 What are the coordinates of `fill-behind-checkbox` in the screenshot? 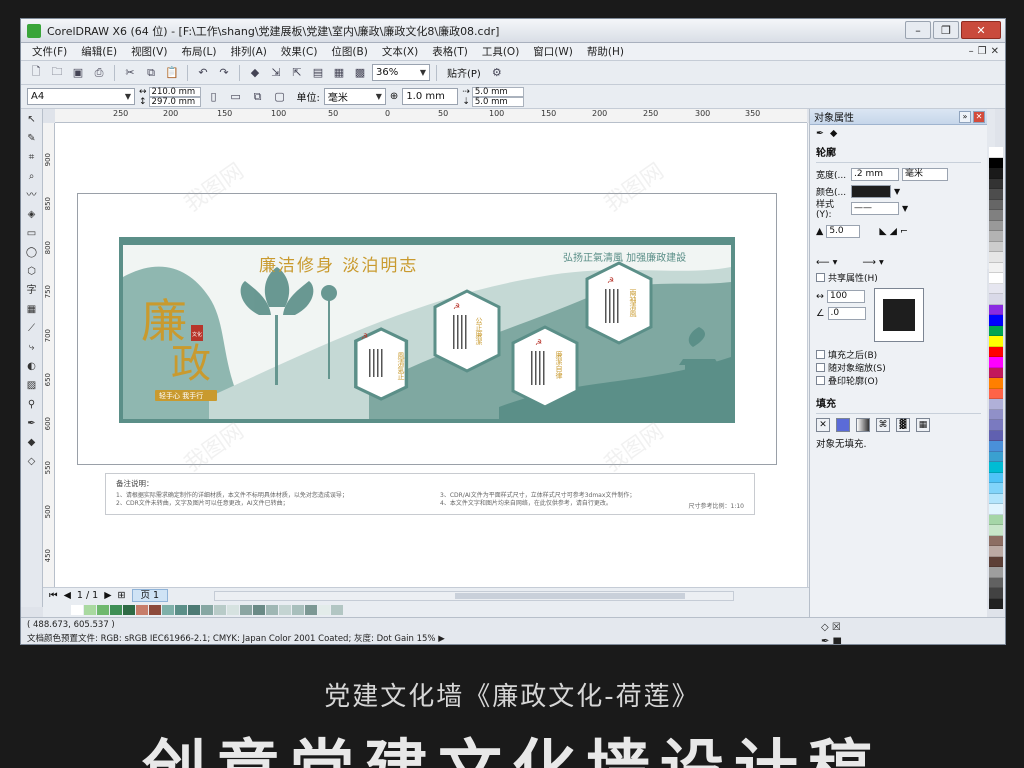 It's located at (820, 354).